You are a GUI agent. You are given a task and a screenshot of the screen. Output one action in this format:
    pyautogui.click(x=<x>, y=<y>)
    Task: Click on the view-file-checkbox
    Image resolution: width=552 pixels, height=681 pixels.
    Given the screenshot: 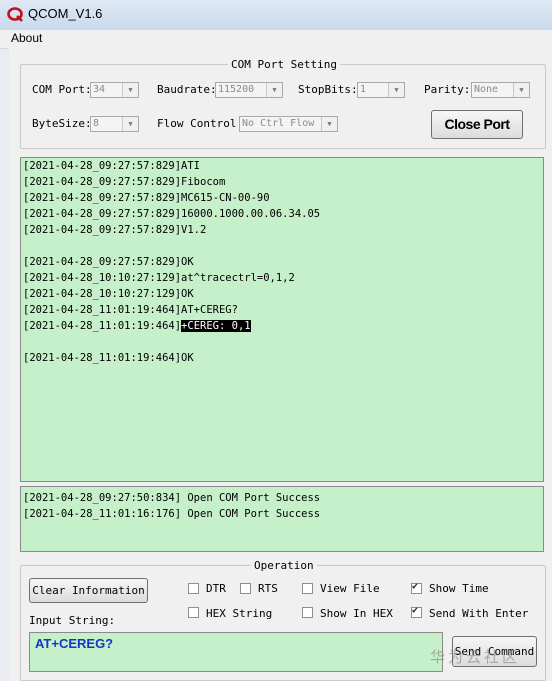 What is the action you would take?
    pyautogui.click(x=307, y=588)
    